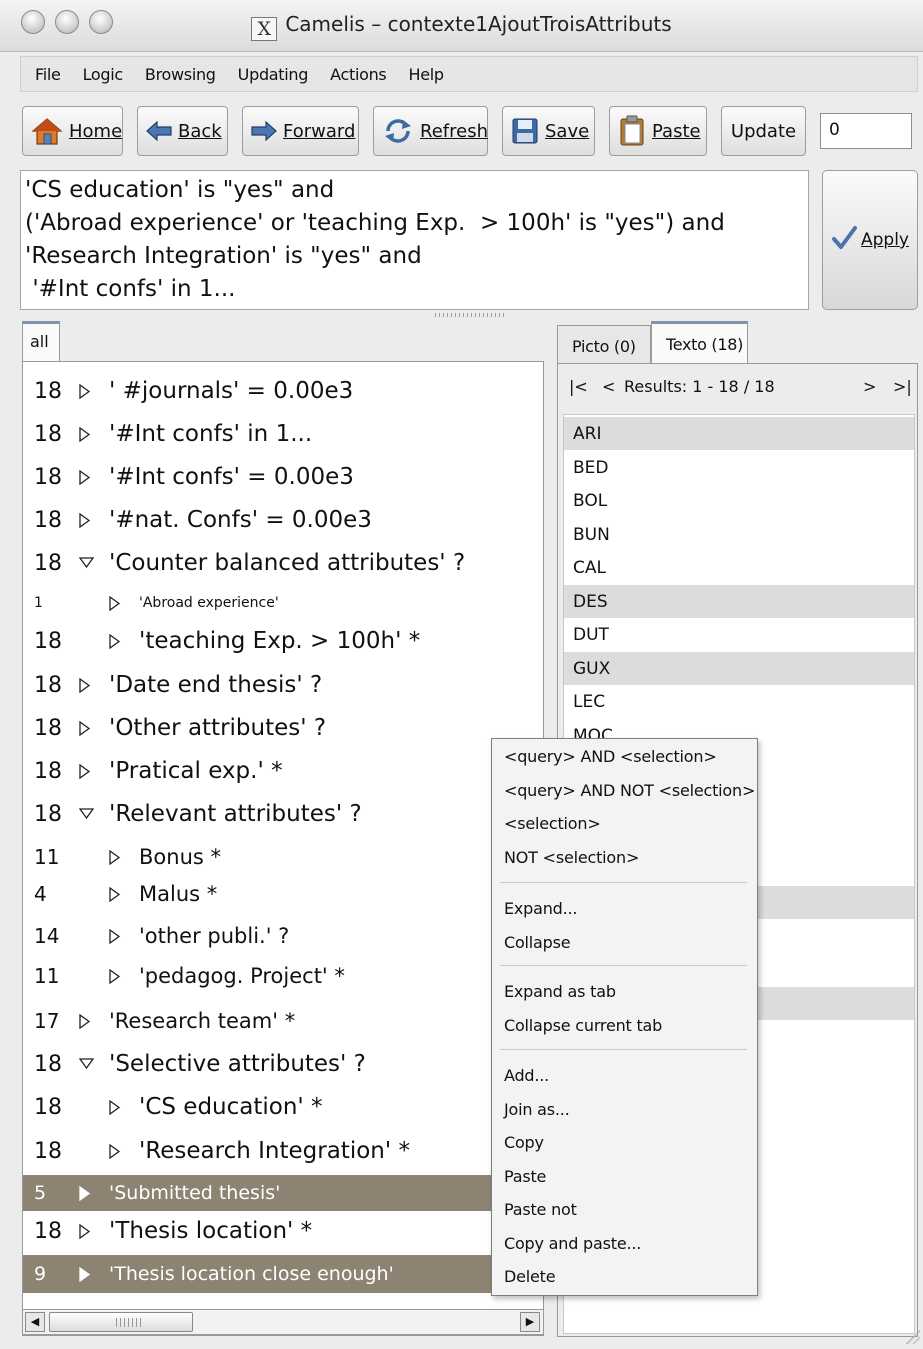 This screenshot has width=923, height=1349. I want to click on apply-button: Apply, so click(870, 240).